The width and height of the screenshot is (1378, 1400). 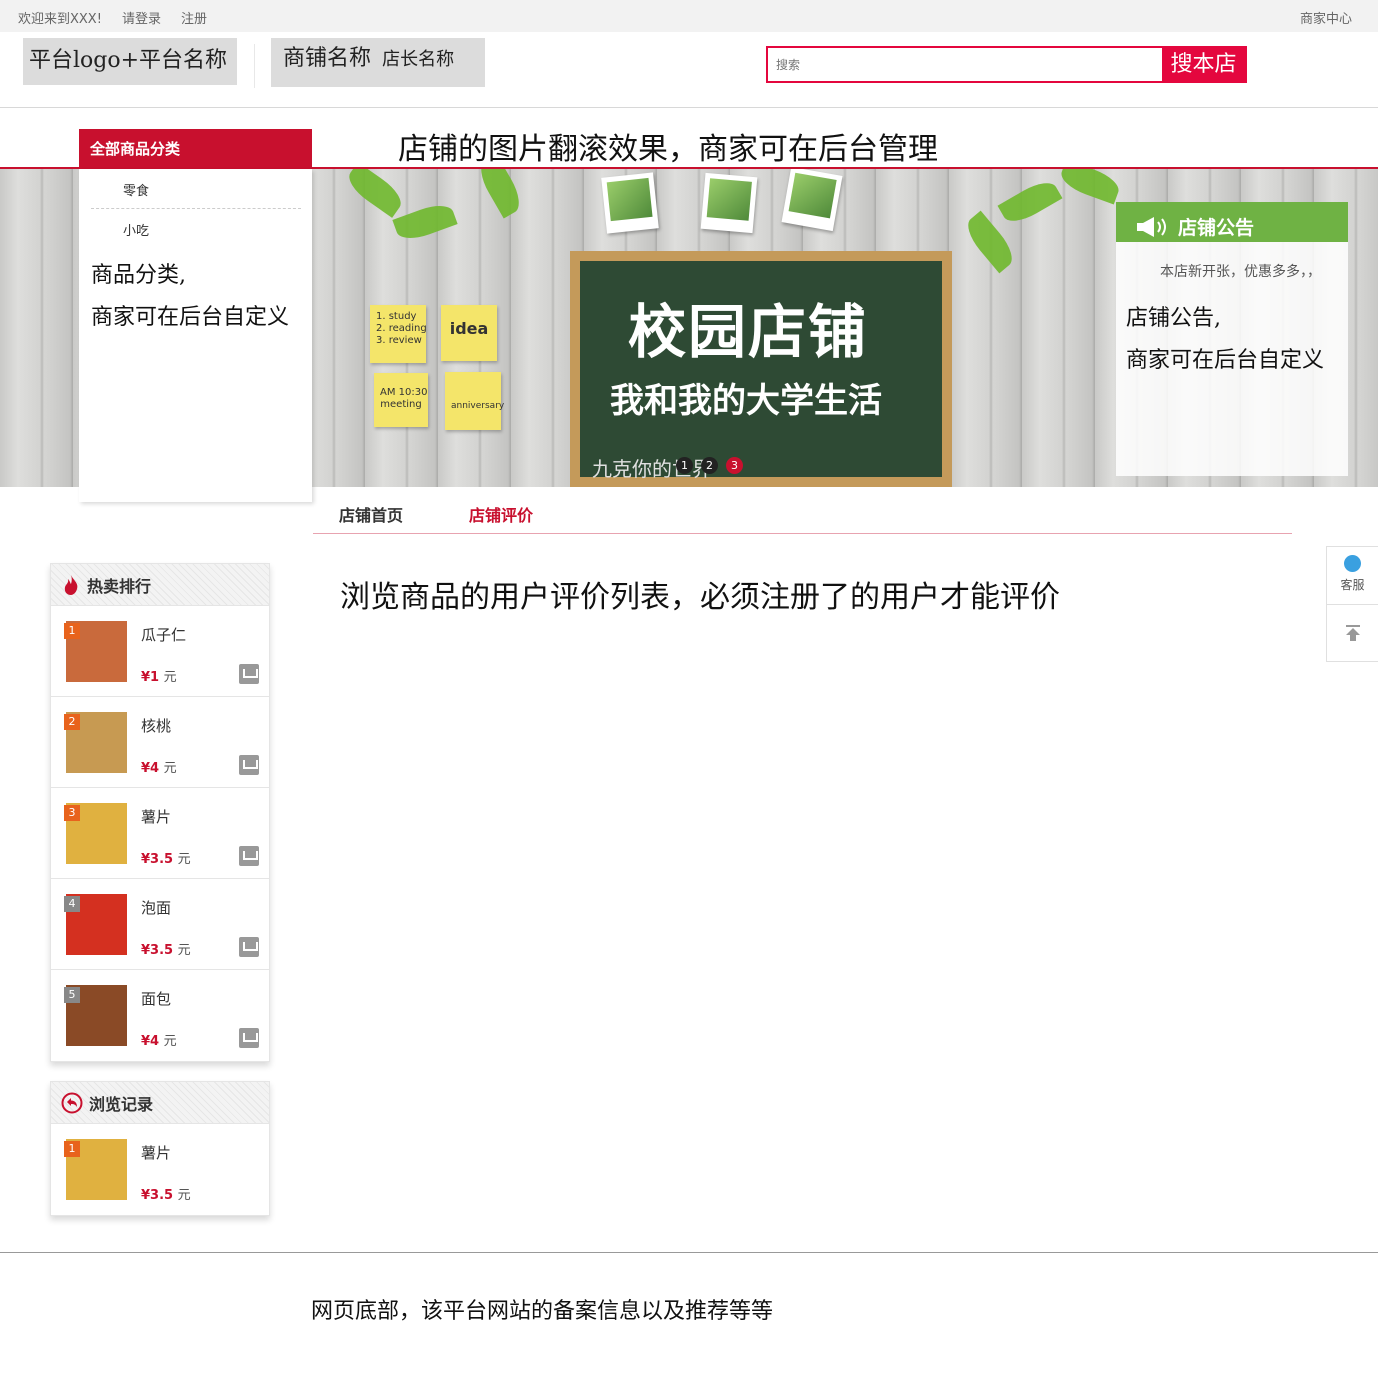 I want to click on sticky-note: AM 10:30 meeting, so click(x=401, y=400).